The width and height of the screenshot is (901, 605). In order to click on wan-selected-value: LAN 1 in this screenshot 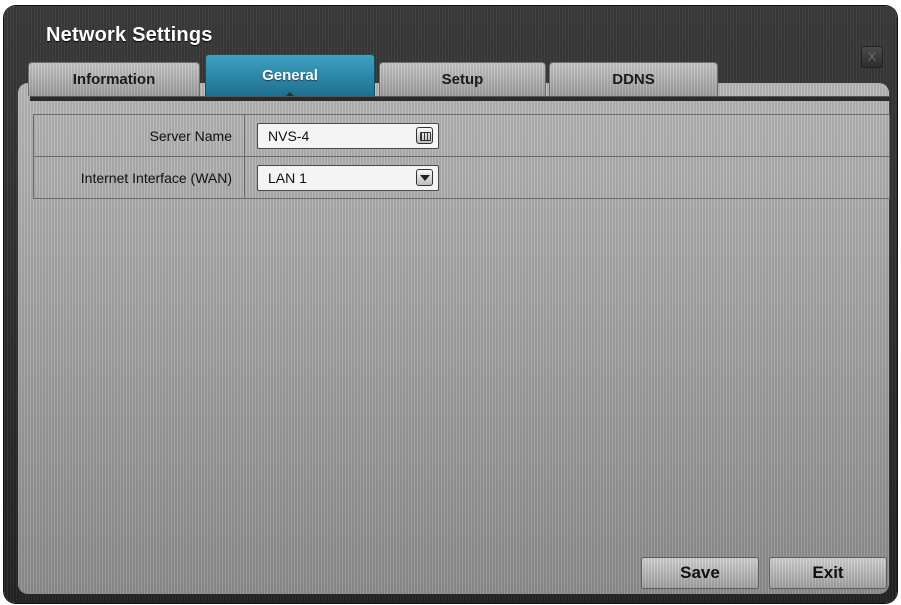, I will do `click(287, 177)`.